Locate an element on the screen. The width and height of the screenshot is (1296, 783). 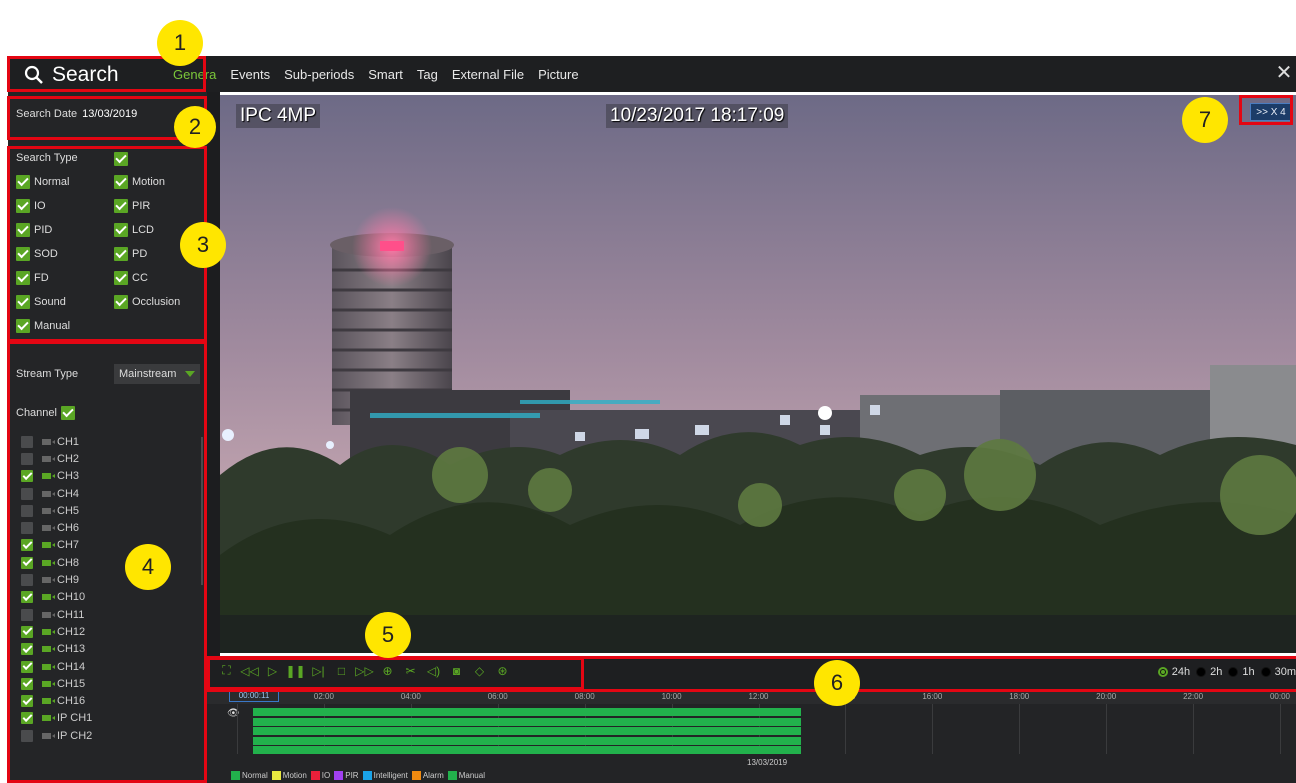
tab-smart: Smart is located at coordinates (385, 74).